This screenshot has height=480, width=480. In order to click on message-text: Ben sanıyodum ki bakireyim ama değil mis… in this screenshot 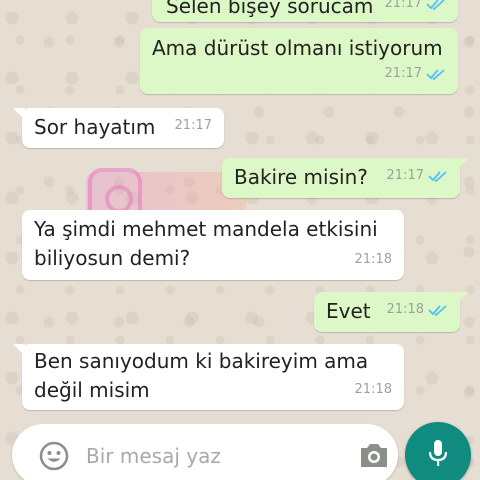, I will do `click(201, 375)`.